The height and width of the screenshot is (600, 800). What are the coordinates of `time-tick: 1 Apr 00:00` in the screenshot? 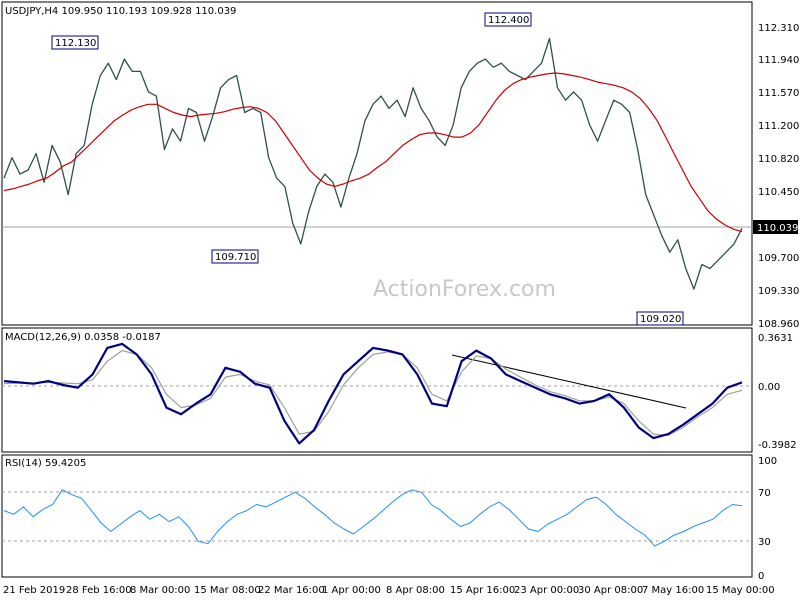 It's located at (351, 590).